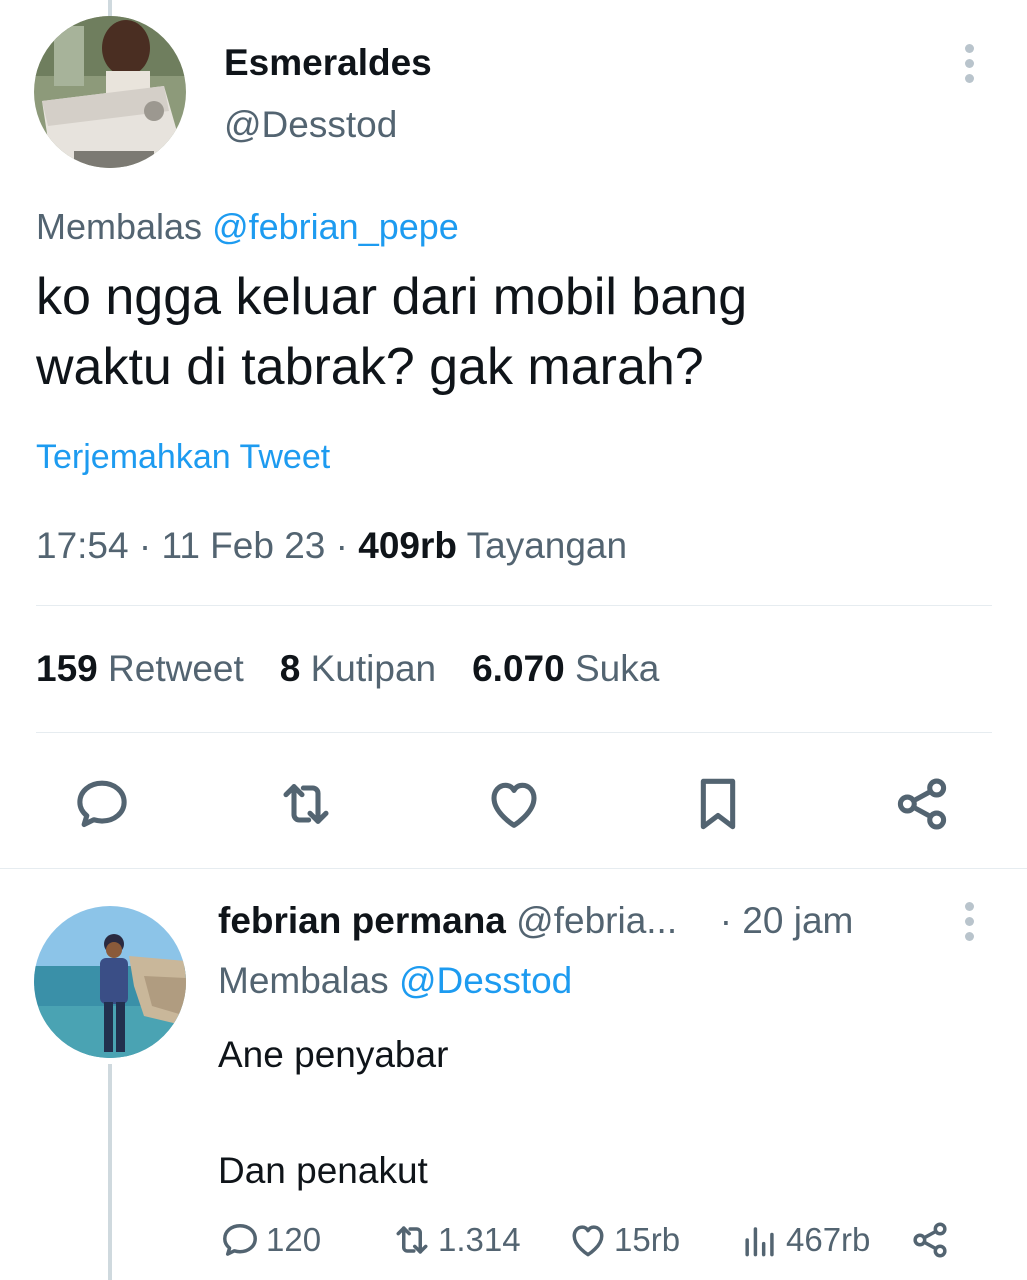 This screenshot has height=1280, width=1027. Describe the element at coordinates (547, 545) in the screenshot. I see `views-label: Tayangan` at that location.